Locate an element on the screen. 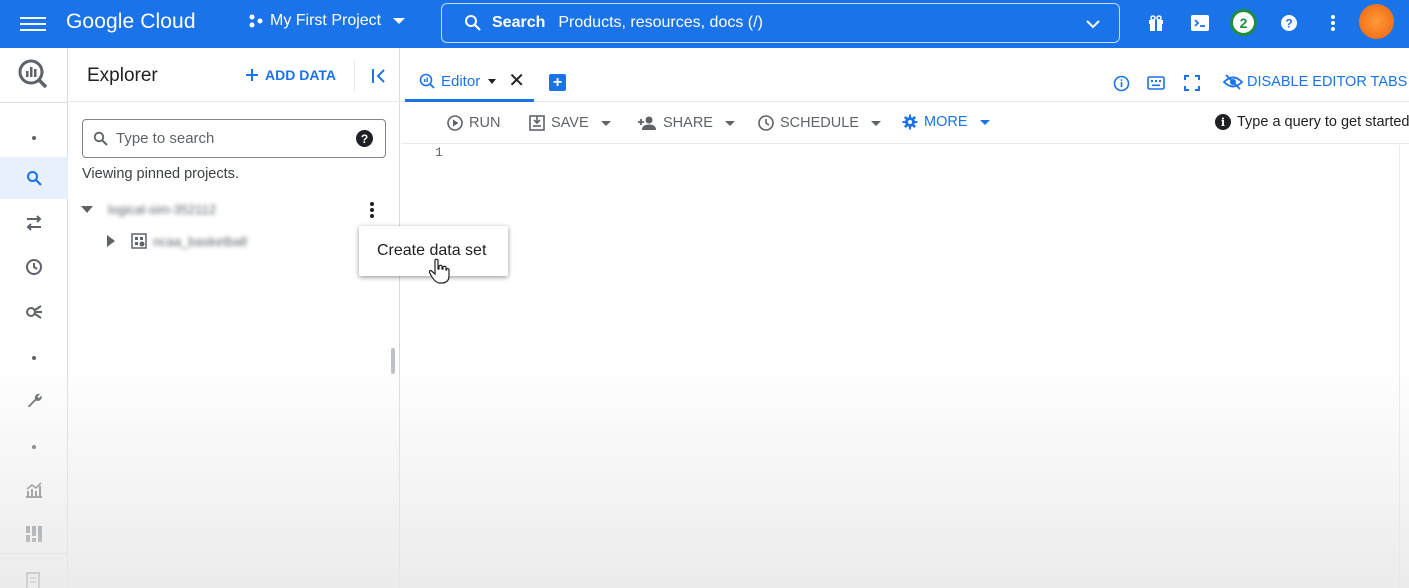 The width and height of the screenshot is (1409, 588). project-picker: My First Project is located at coordinates (327, 21).